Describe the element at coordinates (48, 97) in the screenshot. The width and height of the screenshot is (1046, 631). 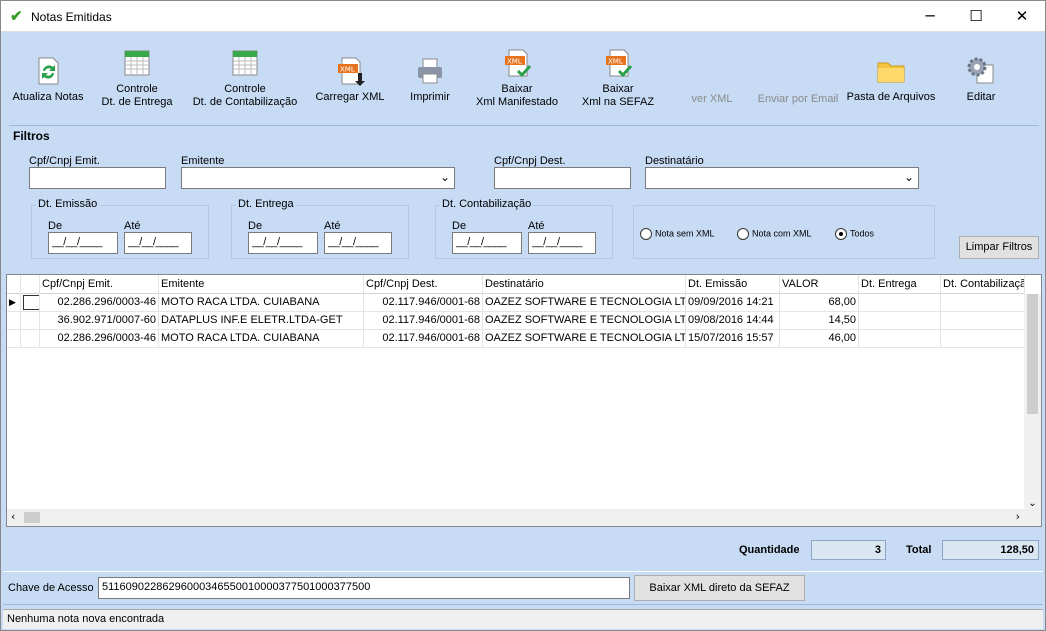
I see `atualiza-label: Atualiza Notas` at that location.